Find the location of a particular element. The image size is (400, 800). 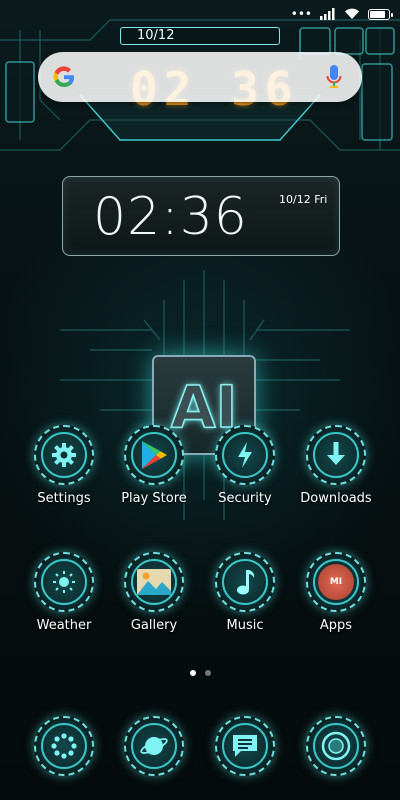

battery-icon is located at coordinates (380, 14).